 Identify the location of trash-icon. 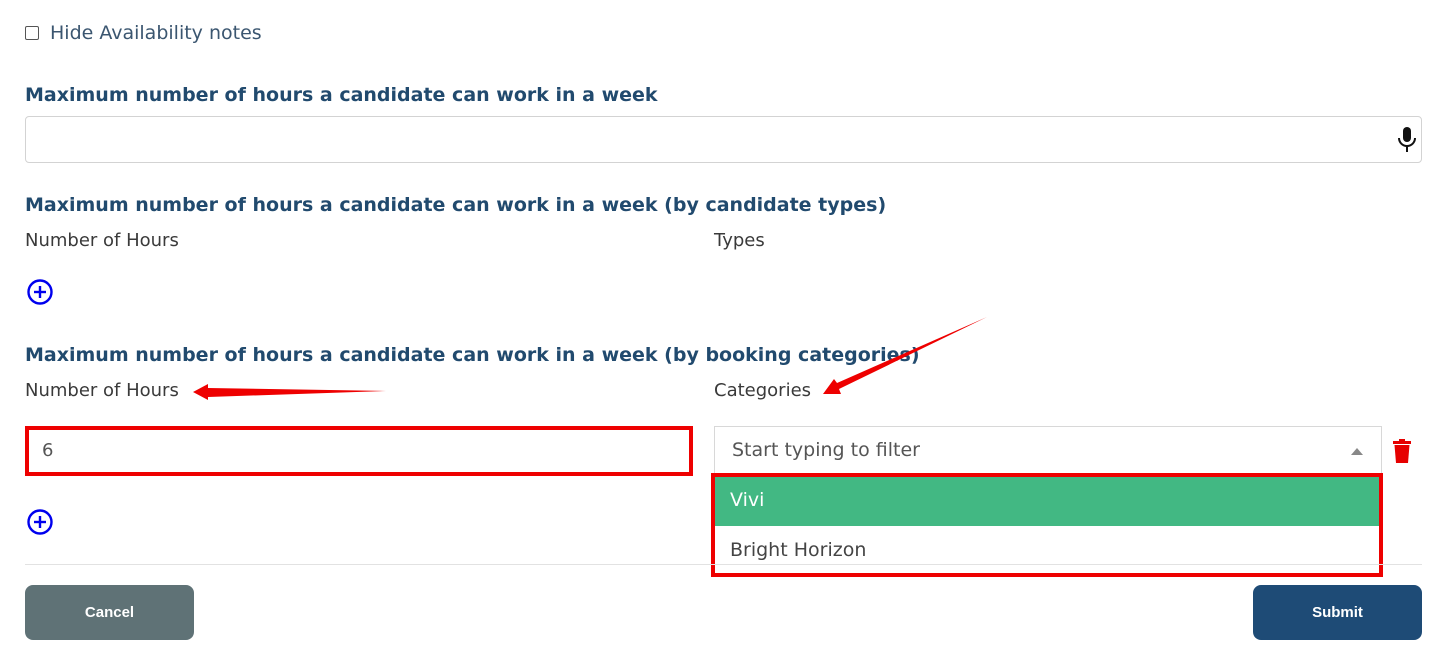
(1402, 451).